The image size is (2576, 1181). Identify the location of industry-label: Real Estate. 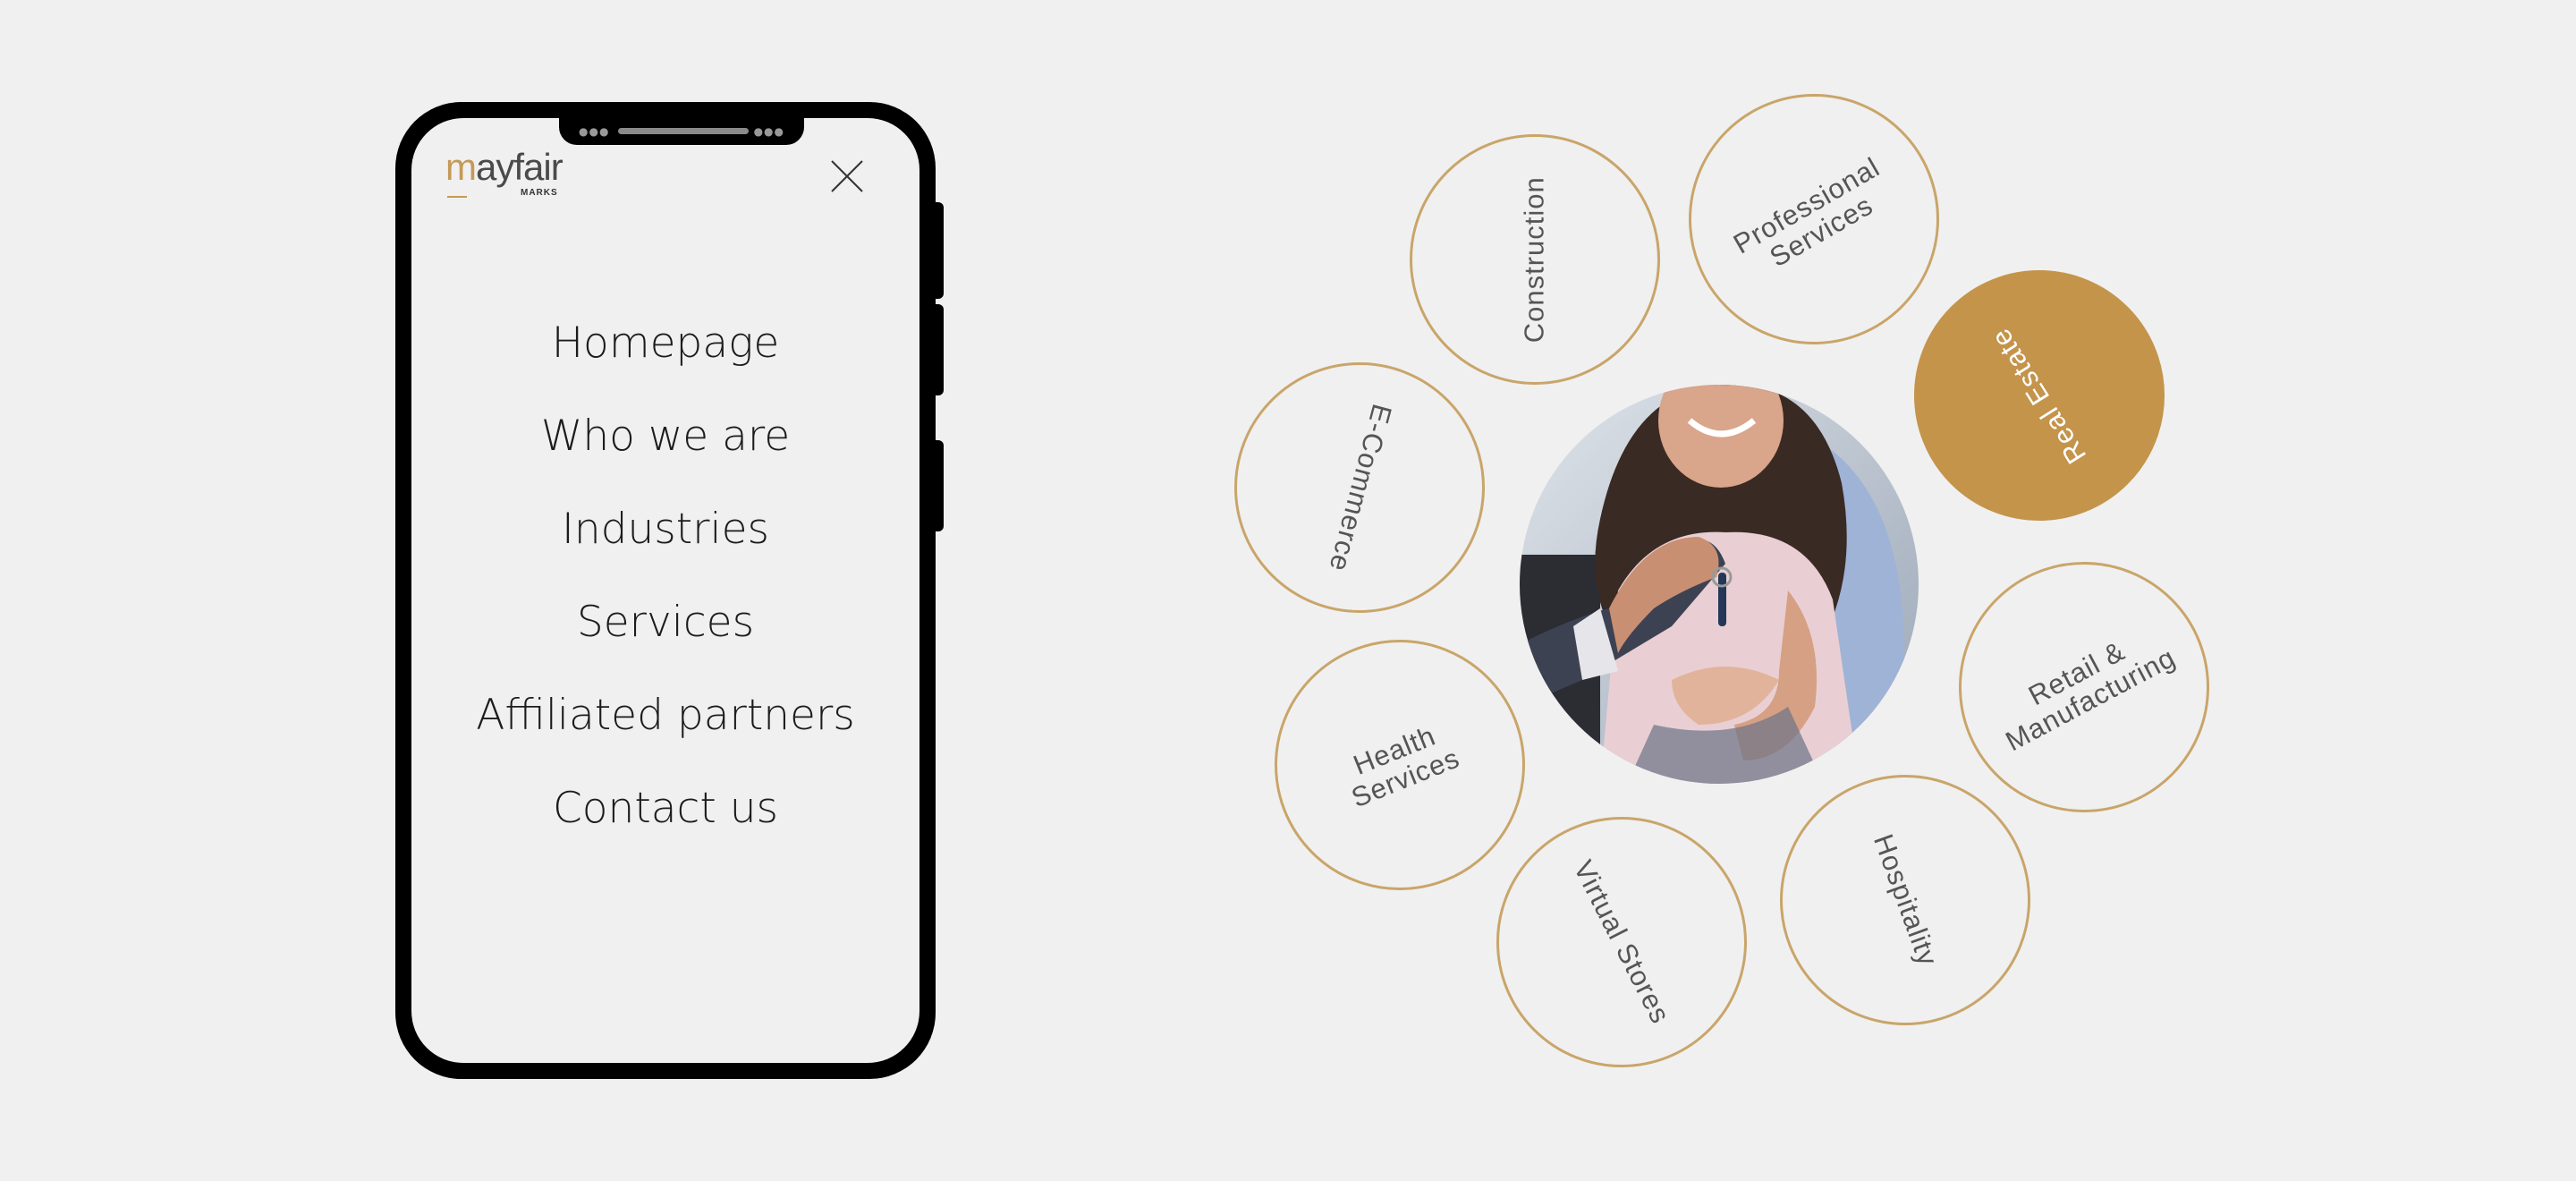
(2039, 396).